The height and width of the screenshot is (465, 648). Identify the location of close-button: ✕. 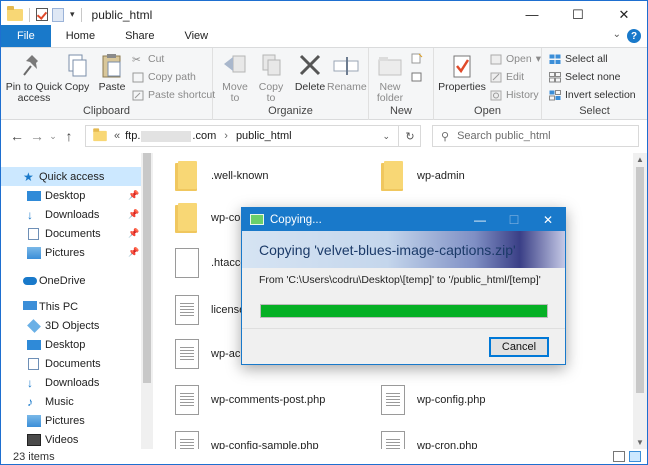
(624, 14).